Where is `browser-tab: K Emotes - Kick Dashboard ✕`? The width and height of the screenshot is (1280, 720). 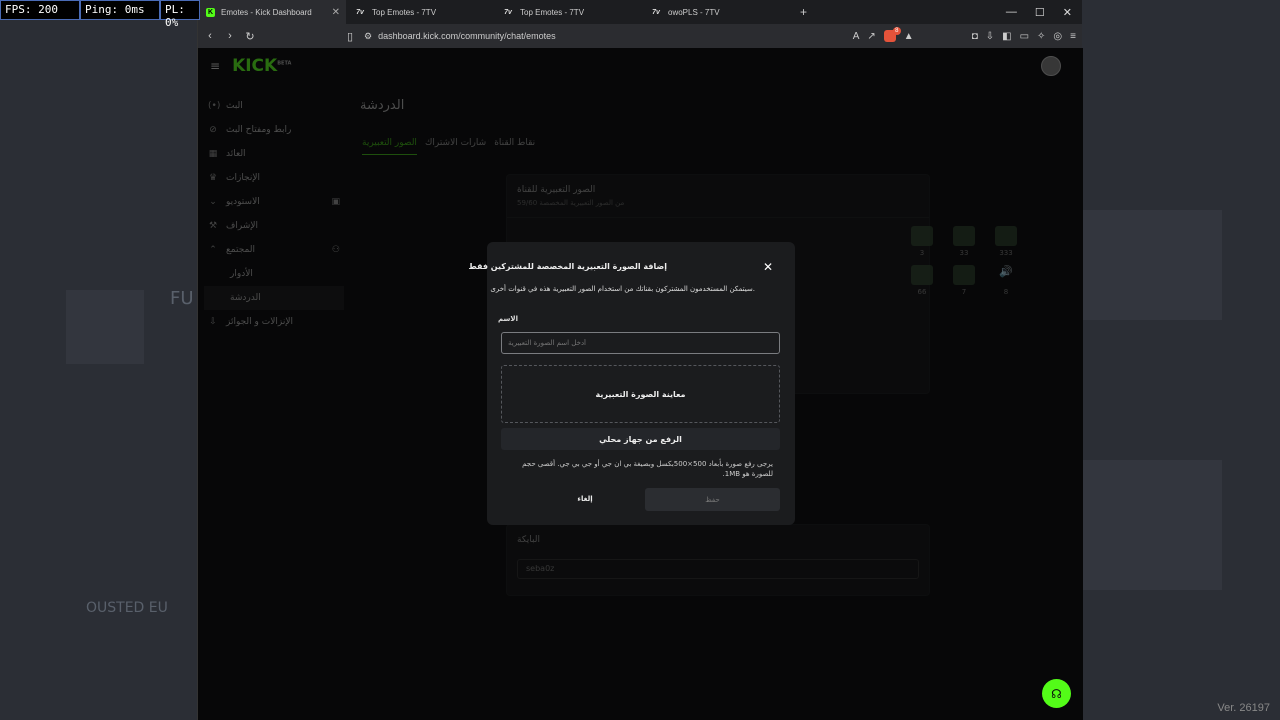
browser-tab: K Emotes - Kick Dashboard ✕ is located at coordinates (272, 12).